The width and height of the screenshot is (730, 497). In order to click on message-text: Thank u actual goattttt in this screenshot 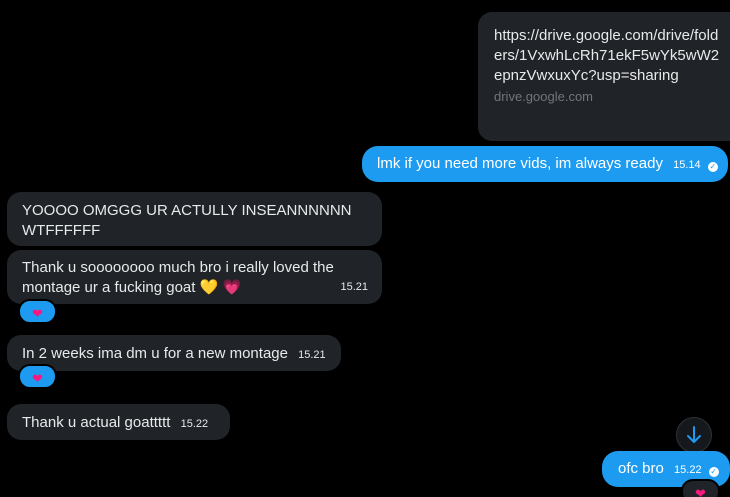, I will do `click(96, 422)`.